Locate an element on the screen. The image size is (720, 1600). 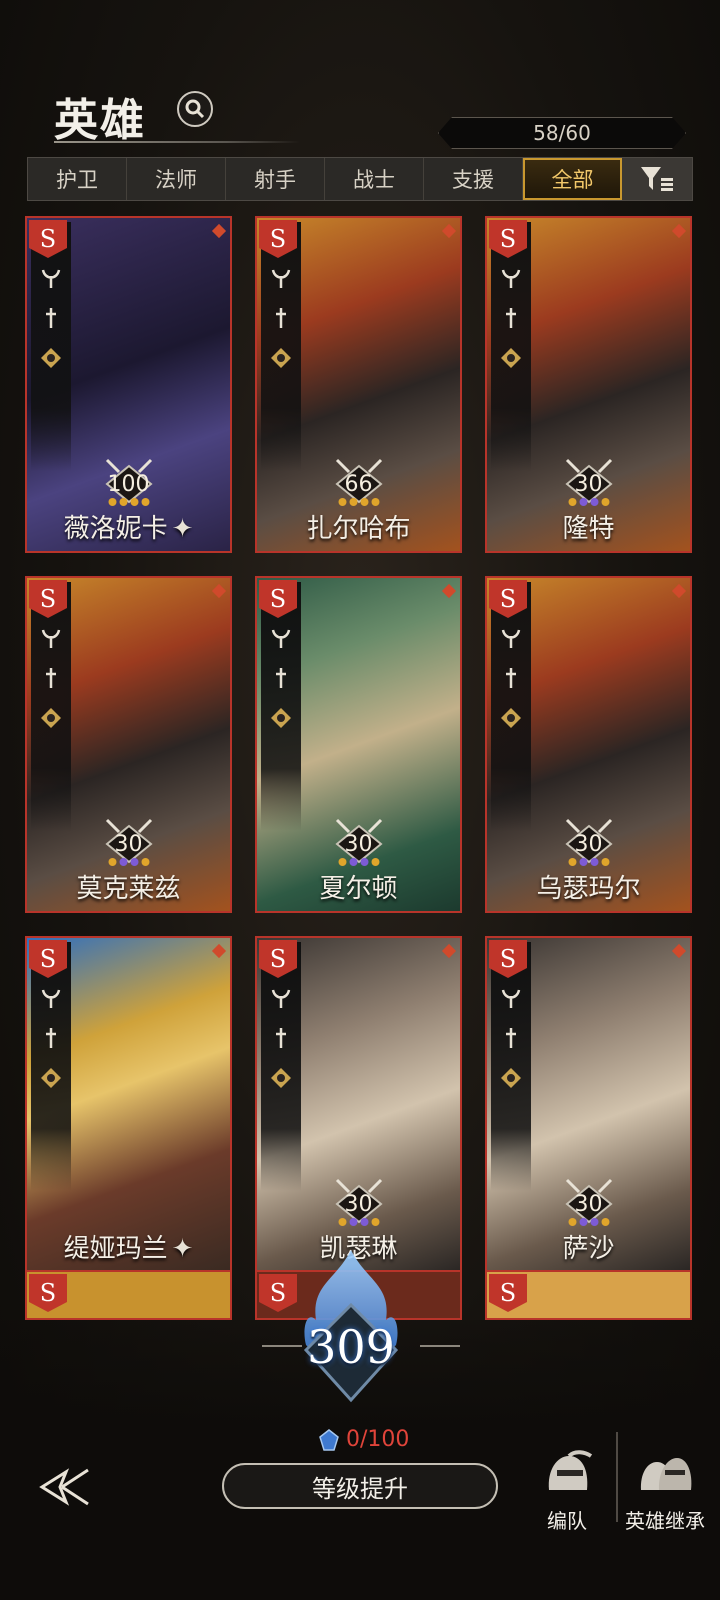
level-value: 100 is located at coordinates (128, 484).